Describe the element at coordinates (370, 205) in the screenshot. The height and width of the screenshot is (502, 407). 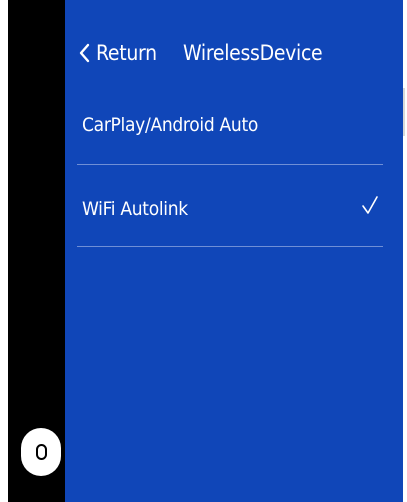
I see `checkmark-icon` at that location.